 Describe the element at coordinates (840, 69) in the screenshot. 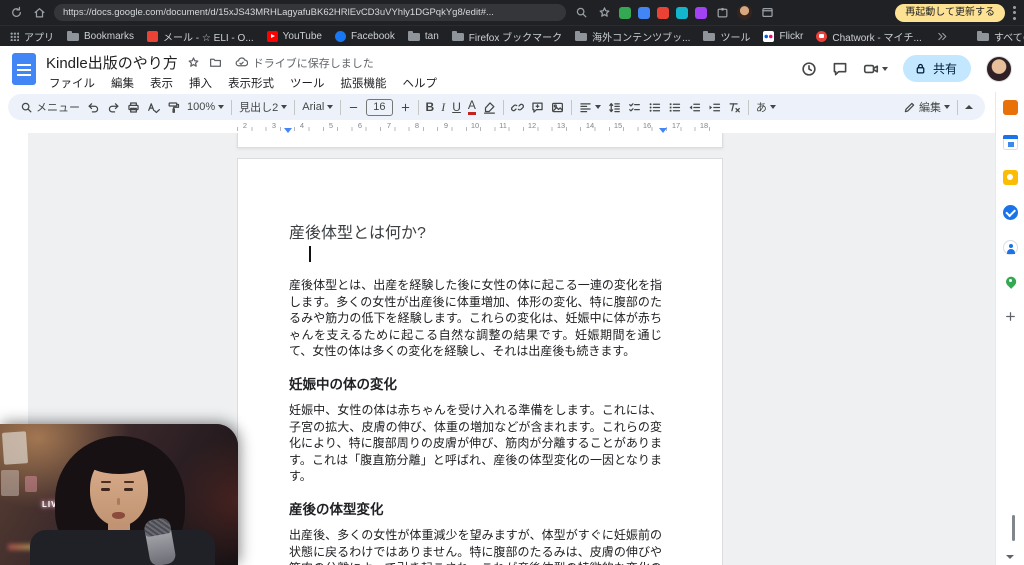

I see `comment-history-icon` at that location.